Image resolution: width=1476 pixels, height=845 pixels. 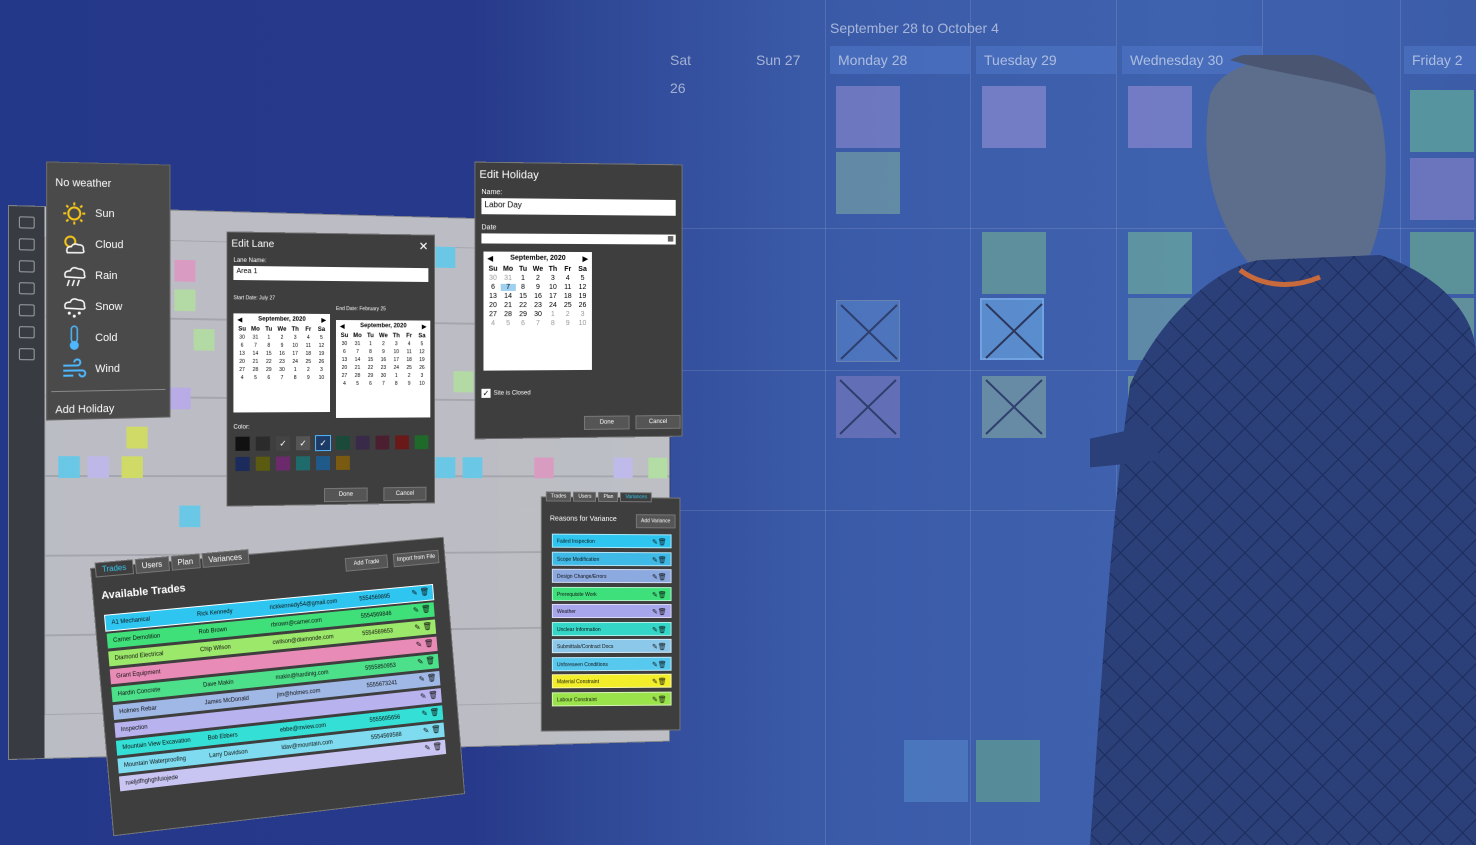 What do you see at coordinates (611, 628) in the screenshot?
I see `variance-row: Unclear Information ✎🗑` at bounding box center [611, 628].